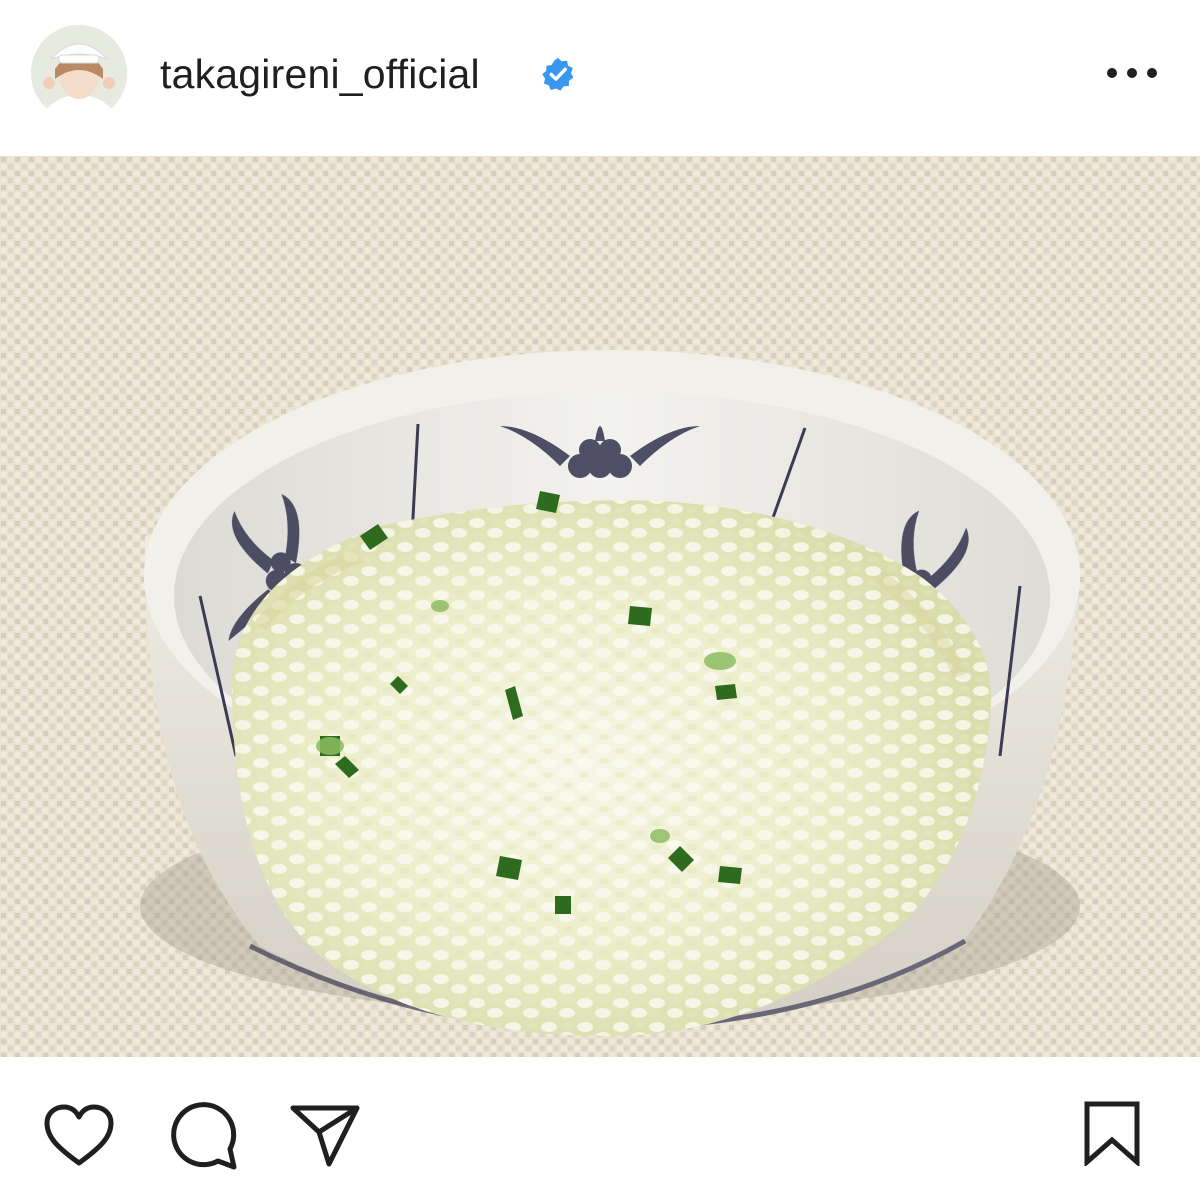 Image resolution: width=1200 pixels, height=1193 pixels. I want to click on verified-badge-icon, so click(558, 74).